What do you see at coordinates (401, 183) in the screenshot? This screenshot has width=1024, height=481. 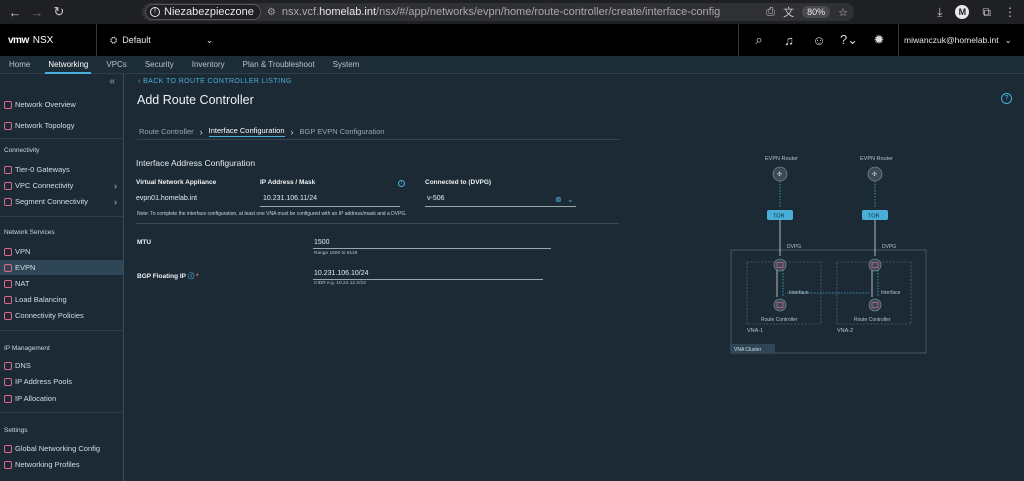 I see `info-icon: i` at bounding box center [401, 183].